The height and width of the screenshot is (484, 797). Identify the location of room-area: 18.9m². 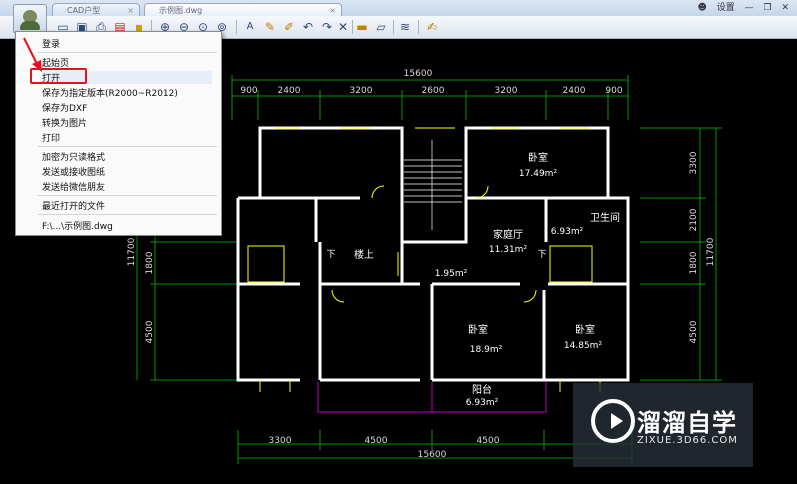
(486, 350).